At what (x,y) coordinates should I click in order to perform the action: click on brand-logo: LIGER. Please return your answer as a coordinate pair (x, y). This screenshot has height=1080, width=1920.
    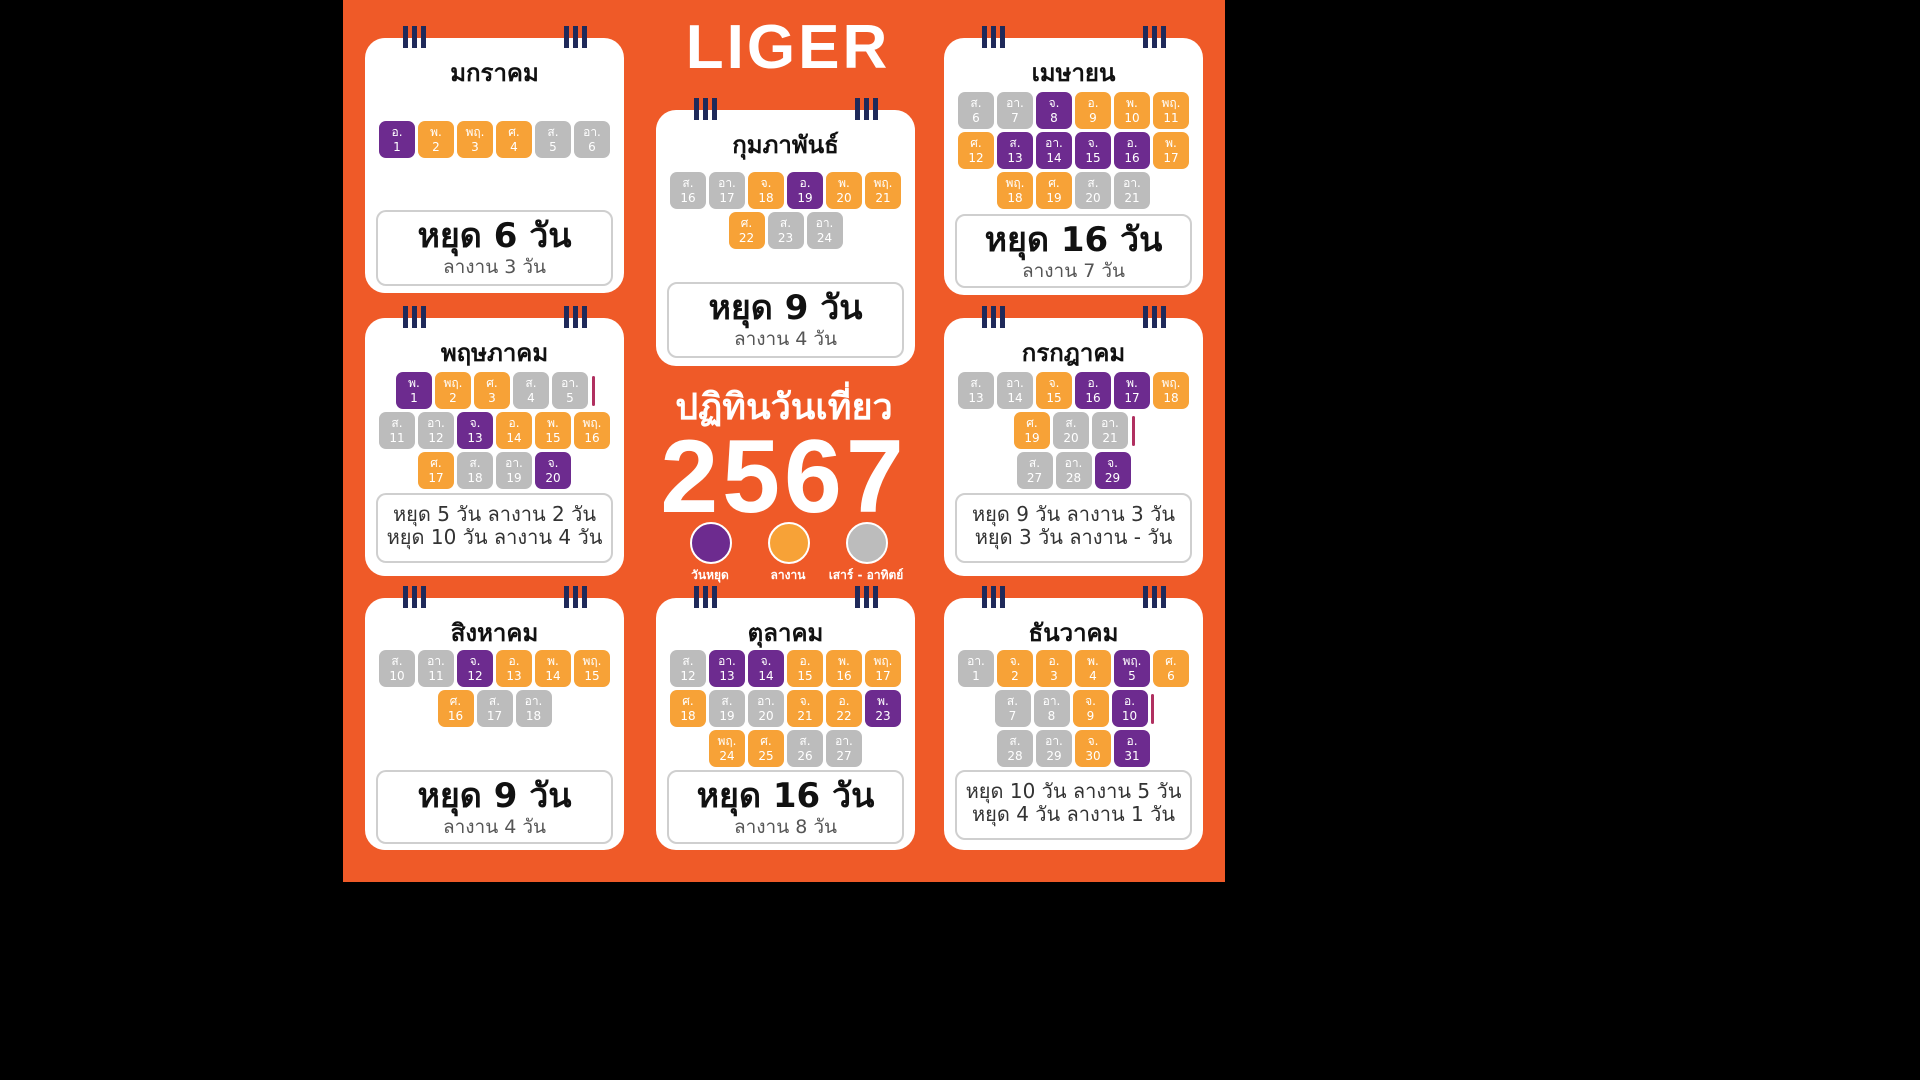
    Looking at the image, I should click on (788, 47).